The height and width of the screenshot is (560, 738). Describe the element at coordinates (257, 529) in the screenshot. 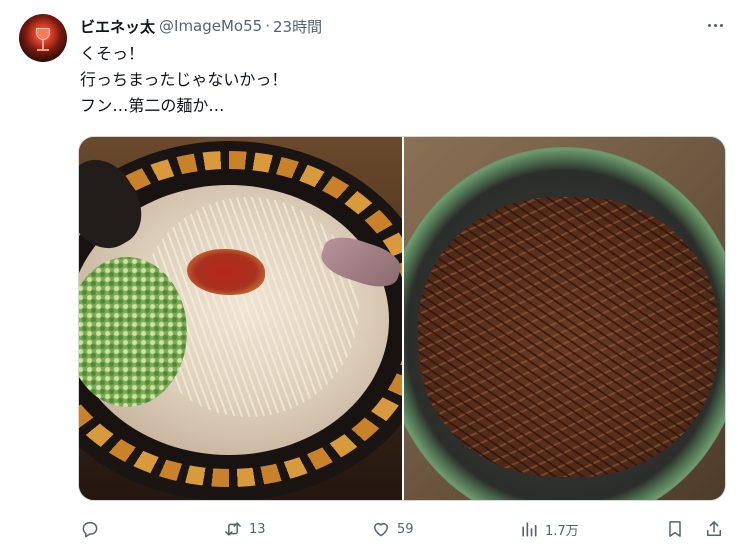

I see `retweet-count: 13` at that location.